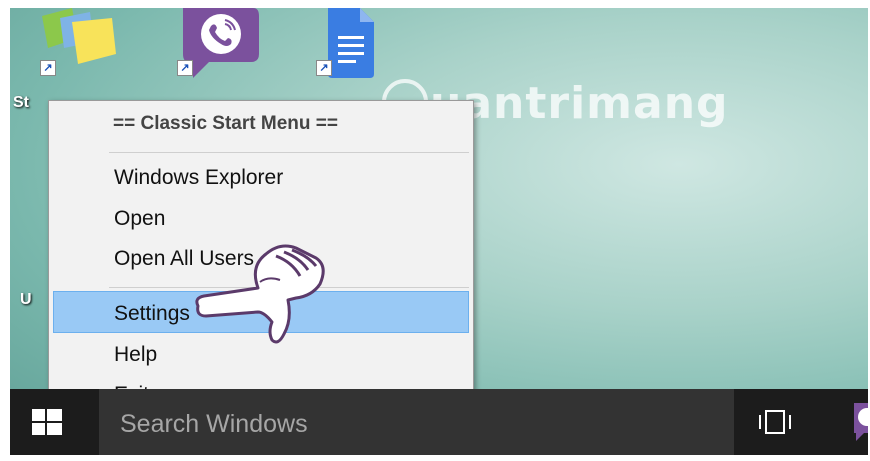 The height and width of the screenshot is (461, 870). I want to click on viber-taskbar-button, so click(859, 423).